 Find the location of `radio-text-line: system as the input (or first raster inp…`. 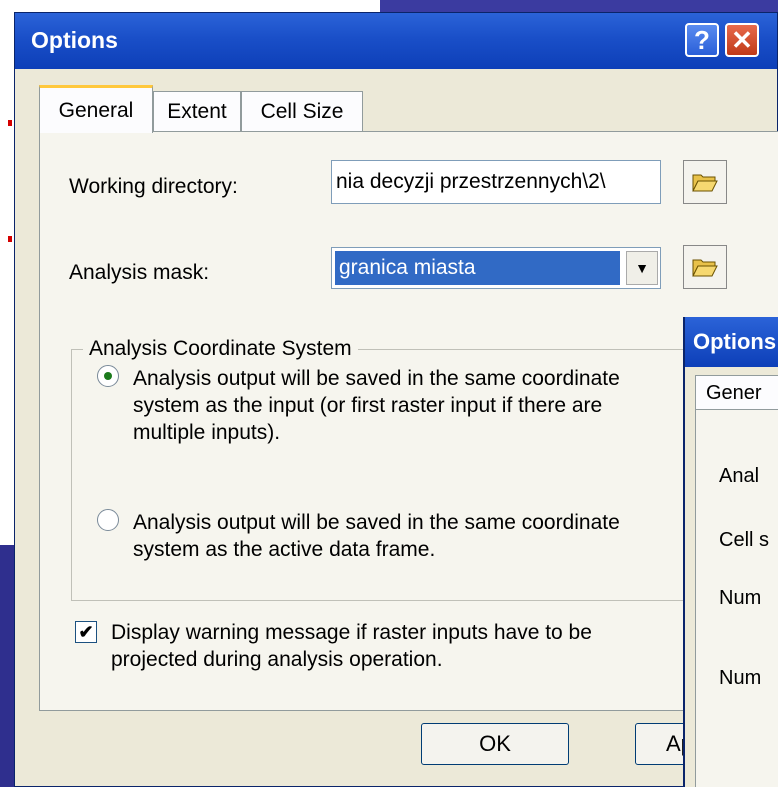

radio-text-line: system as the input (or first raster inp… is located at coordinates (368, 405).